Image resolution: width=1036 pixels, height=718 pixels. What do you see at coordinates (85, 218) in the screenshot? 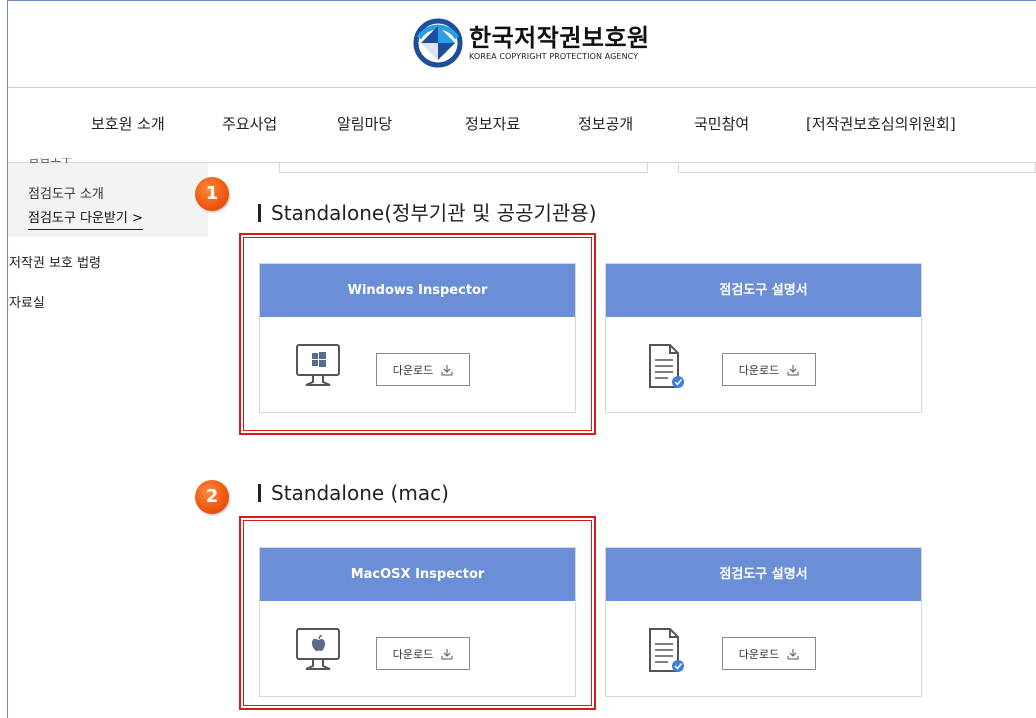
I see `sidebar-item-tool-download: 점검도구 다운받기 >` at bounding box center [85, 218].